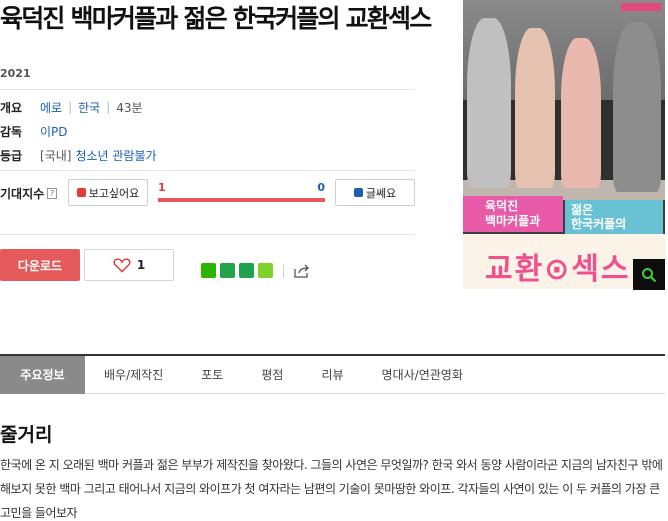  What do you see at coordinates (381, 193) in the screenshot?
I see `meh-label: 글쎄요` at bounding box center [381, 193].